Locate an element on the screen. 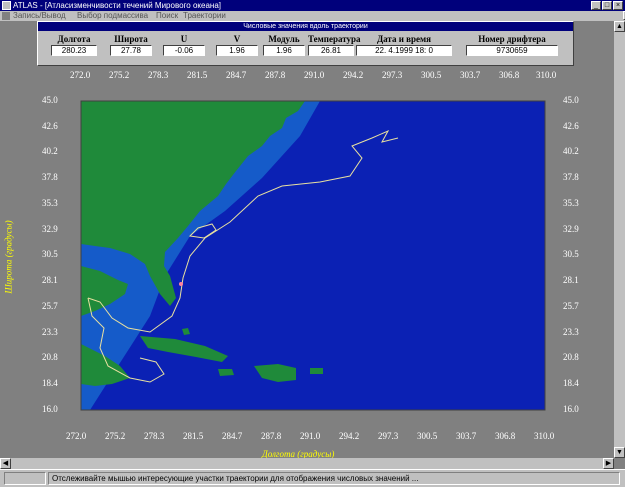 The height and width of the screenshot is (487, 625). scroll-right-arrow-icon: ▶ is located at coordinates (608, 463).